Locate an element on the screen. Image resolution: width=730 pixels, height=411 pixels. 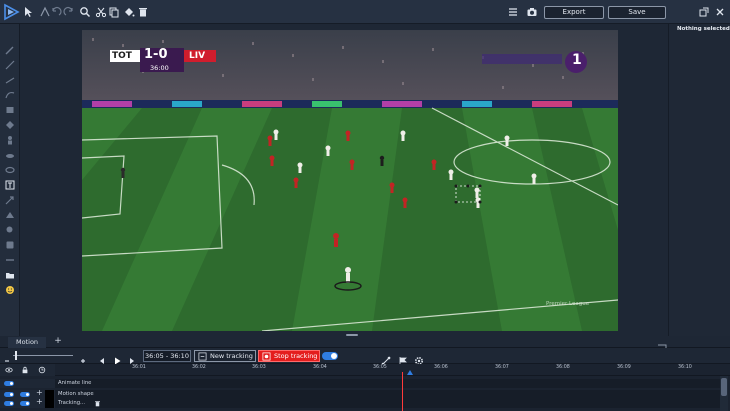
zoom-slider-handle is located at coordinates (16, 355).